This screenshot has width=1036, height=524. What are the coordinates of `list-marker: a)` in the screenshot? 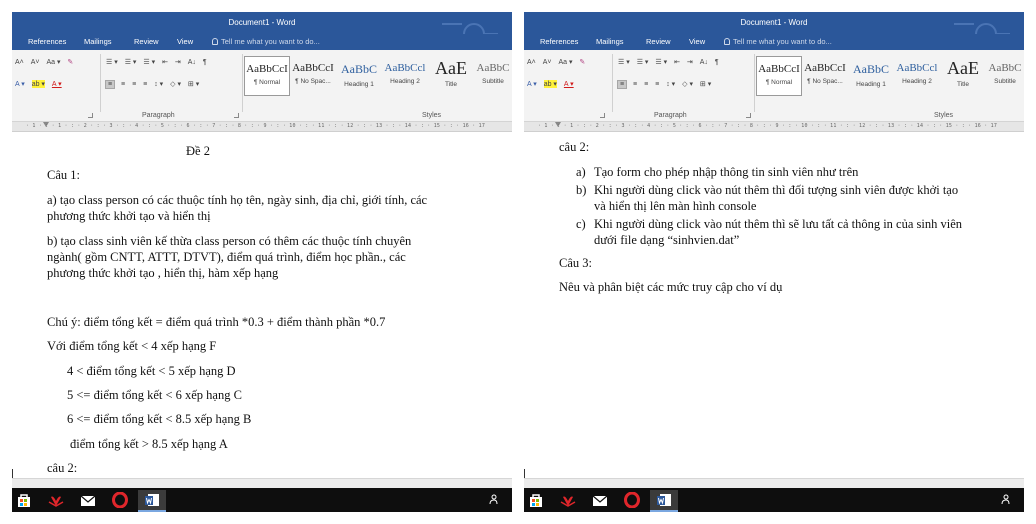 It's located at (581, 172).